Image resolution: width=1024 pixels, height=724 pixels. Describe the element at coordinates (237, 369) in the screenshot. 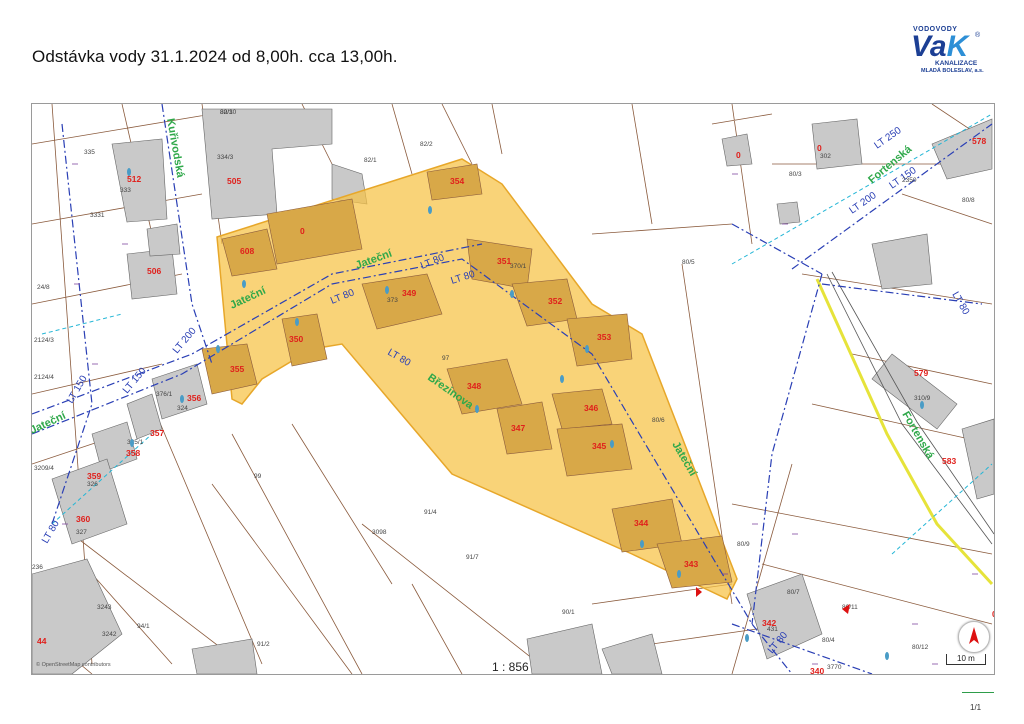

I see `house-number: 355` at that location.